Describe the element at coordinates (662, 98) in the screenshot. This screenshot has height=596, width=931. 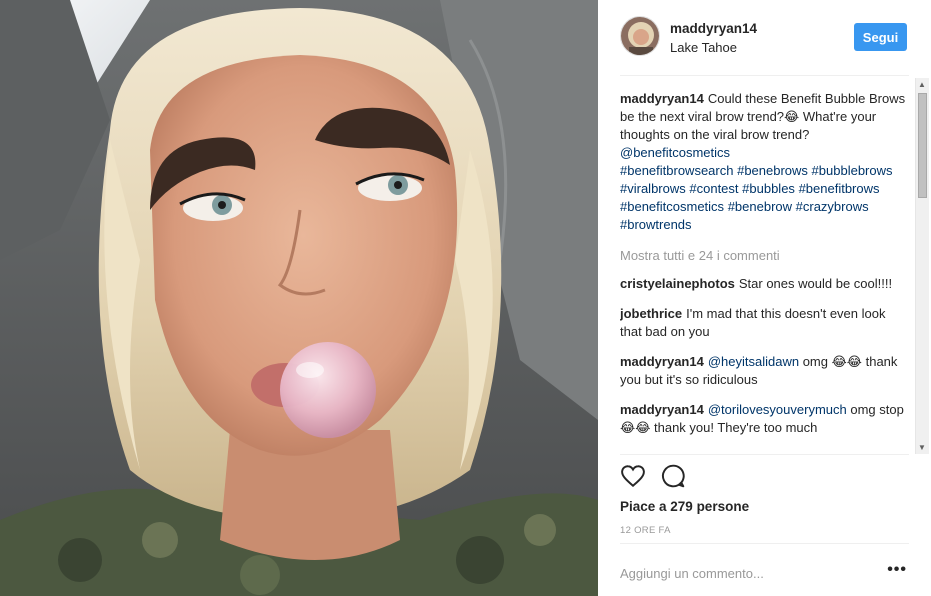
I see `caption-username: maddyryan14` at that location.